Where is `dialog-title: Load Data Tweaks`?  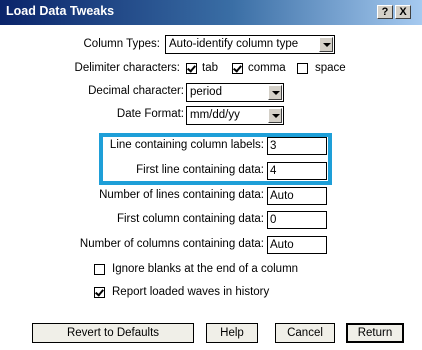
dialog-title: Load Data Tweaks is located at coordinates (60, 11).